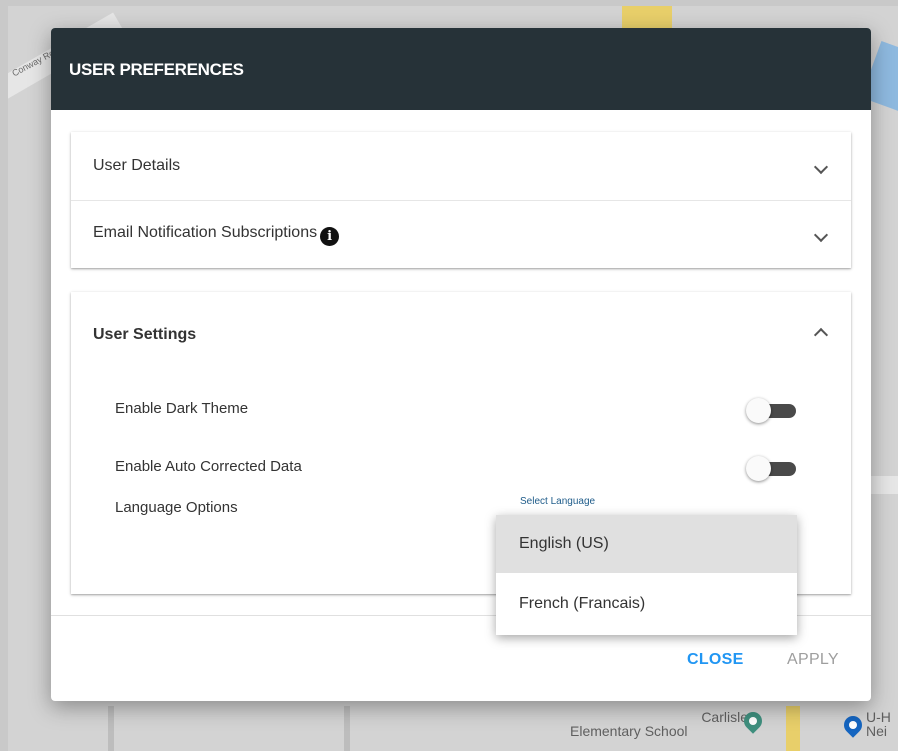 This screenshot has height=751, width=898. What do you see at coordinates (205, 232) in the screenshot?
I see `section-label: Email Notification Subscriptions` at bounding box center [205, 232].